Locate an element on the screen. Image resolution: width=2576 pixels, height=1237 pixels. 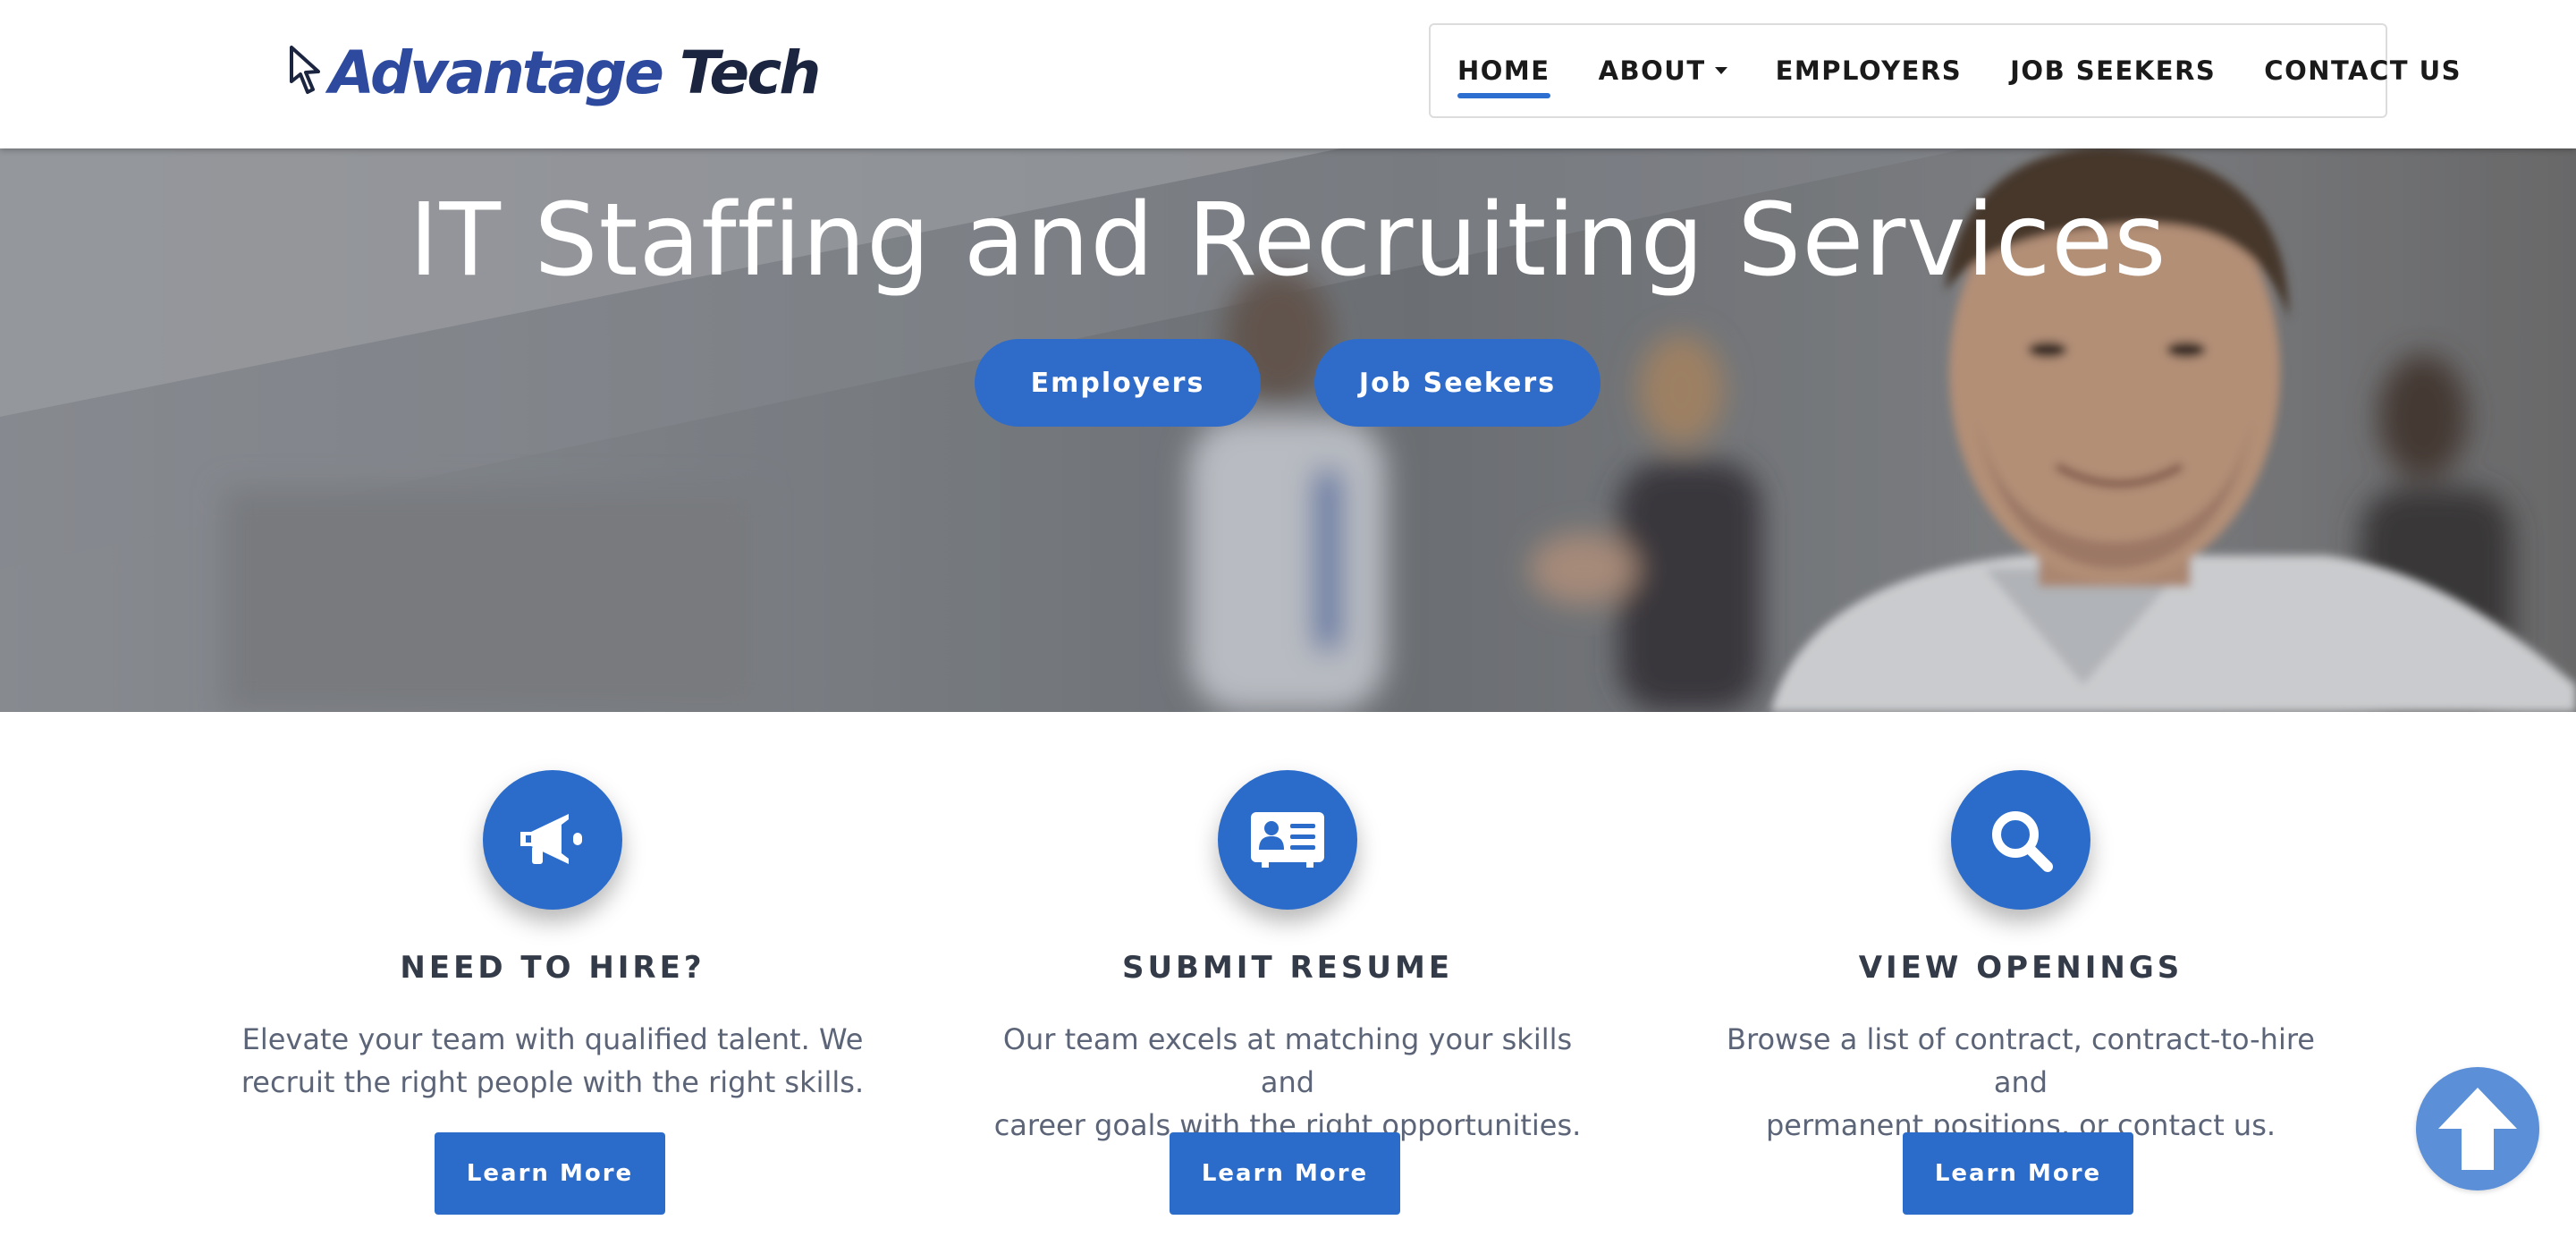
nav-contact-us: CONTACT US is located at coordinates (2363, 70).